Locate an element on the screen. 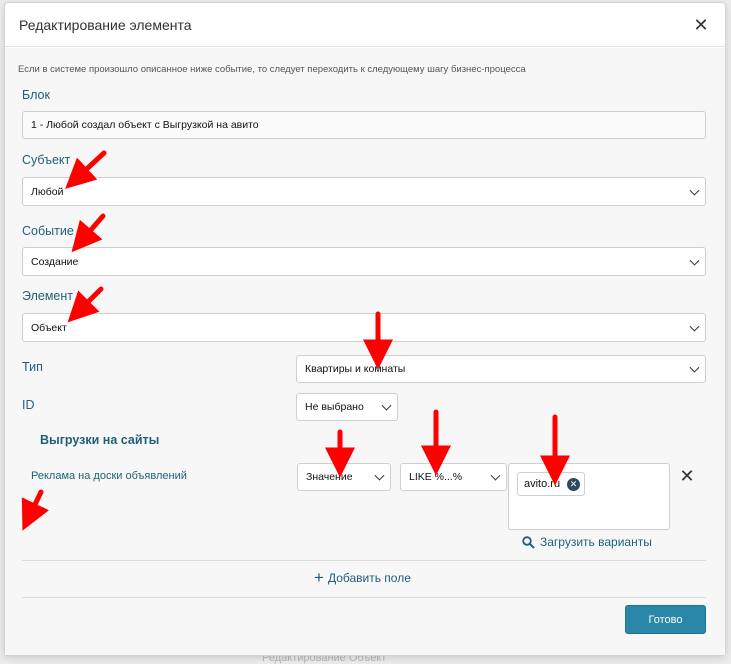  value-tag-label: avito.ru is located at coordinates (542, 484).